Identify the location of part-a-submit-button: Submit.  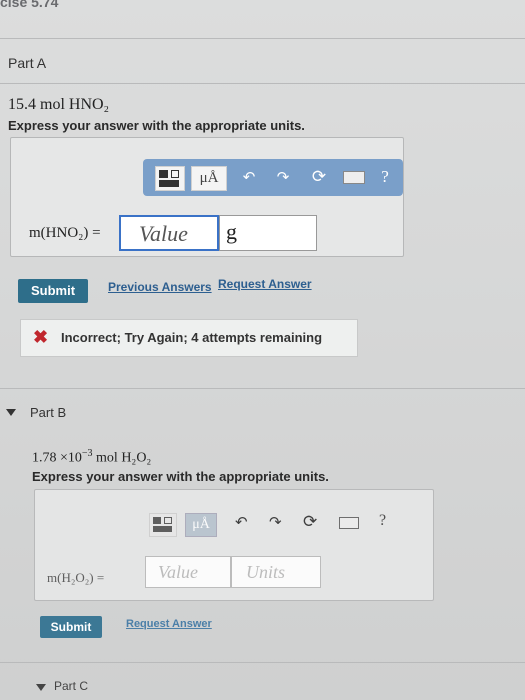
(53, 291).